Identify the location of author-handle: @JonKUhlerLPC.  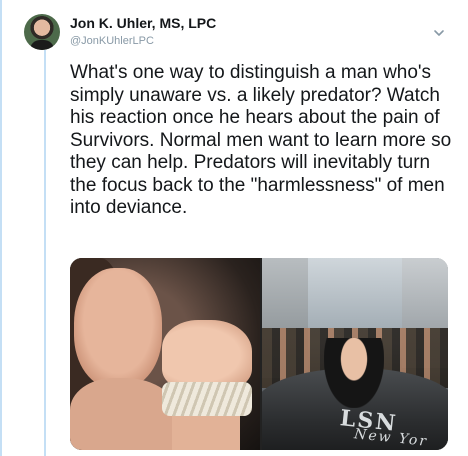
(112, 41).